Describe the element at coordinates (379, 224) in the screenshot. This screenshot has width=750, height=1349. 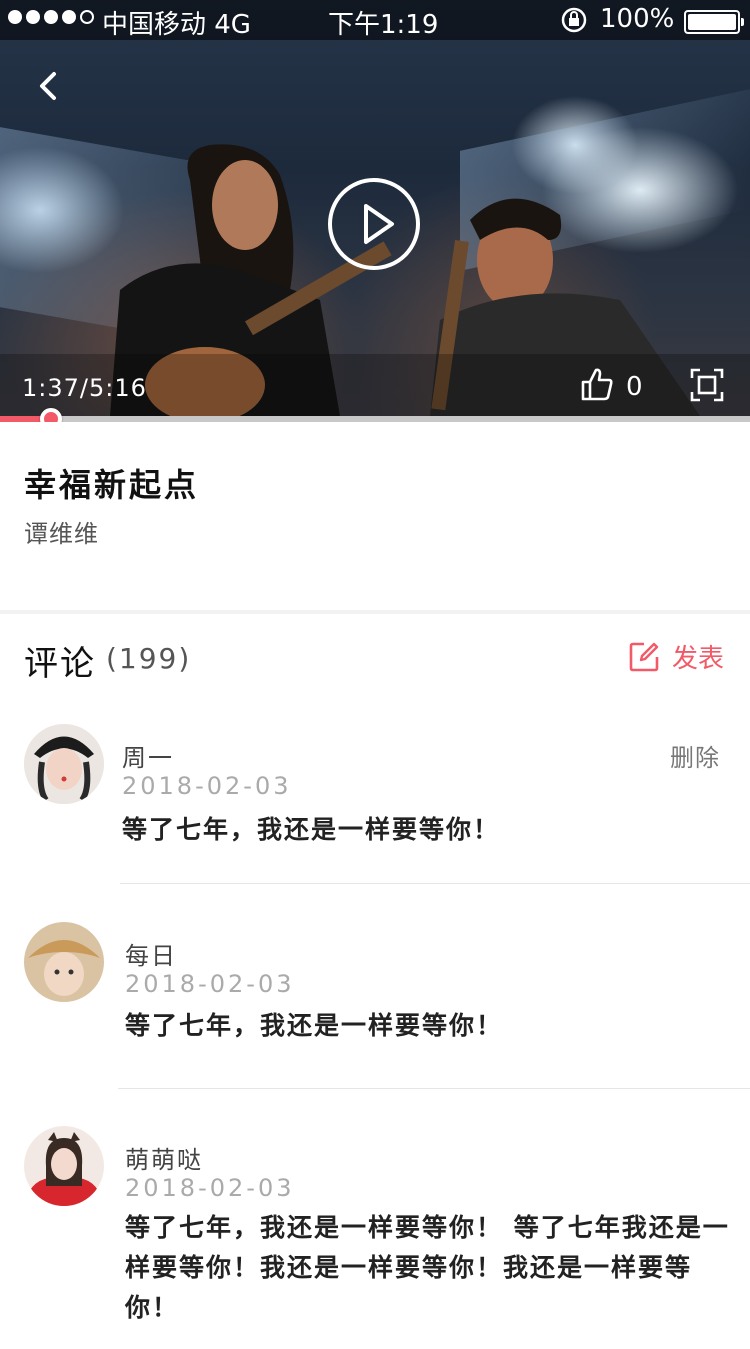
I see `play-icon` at that location.